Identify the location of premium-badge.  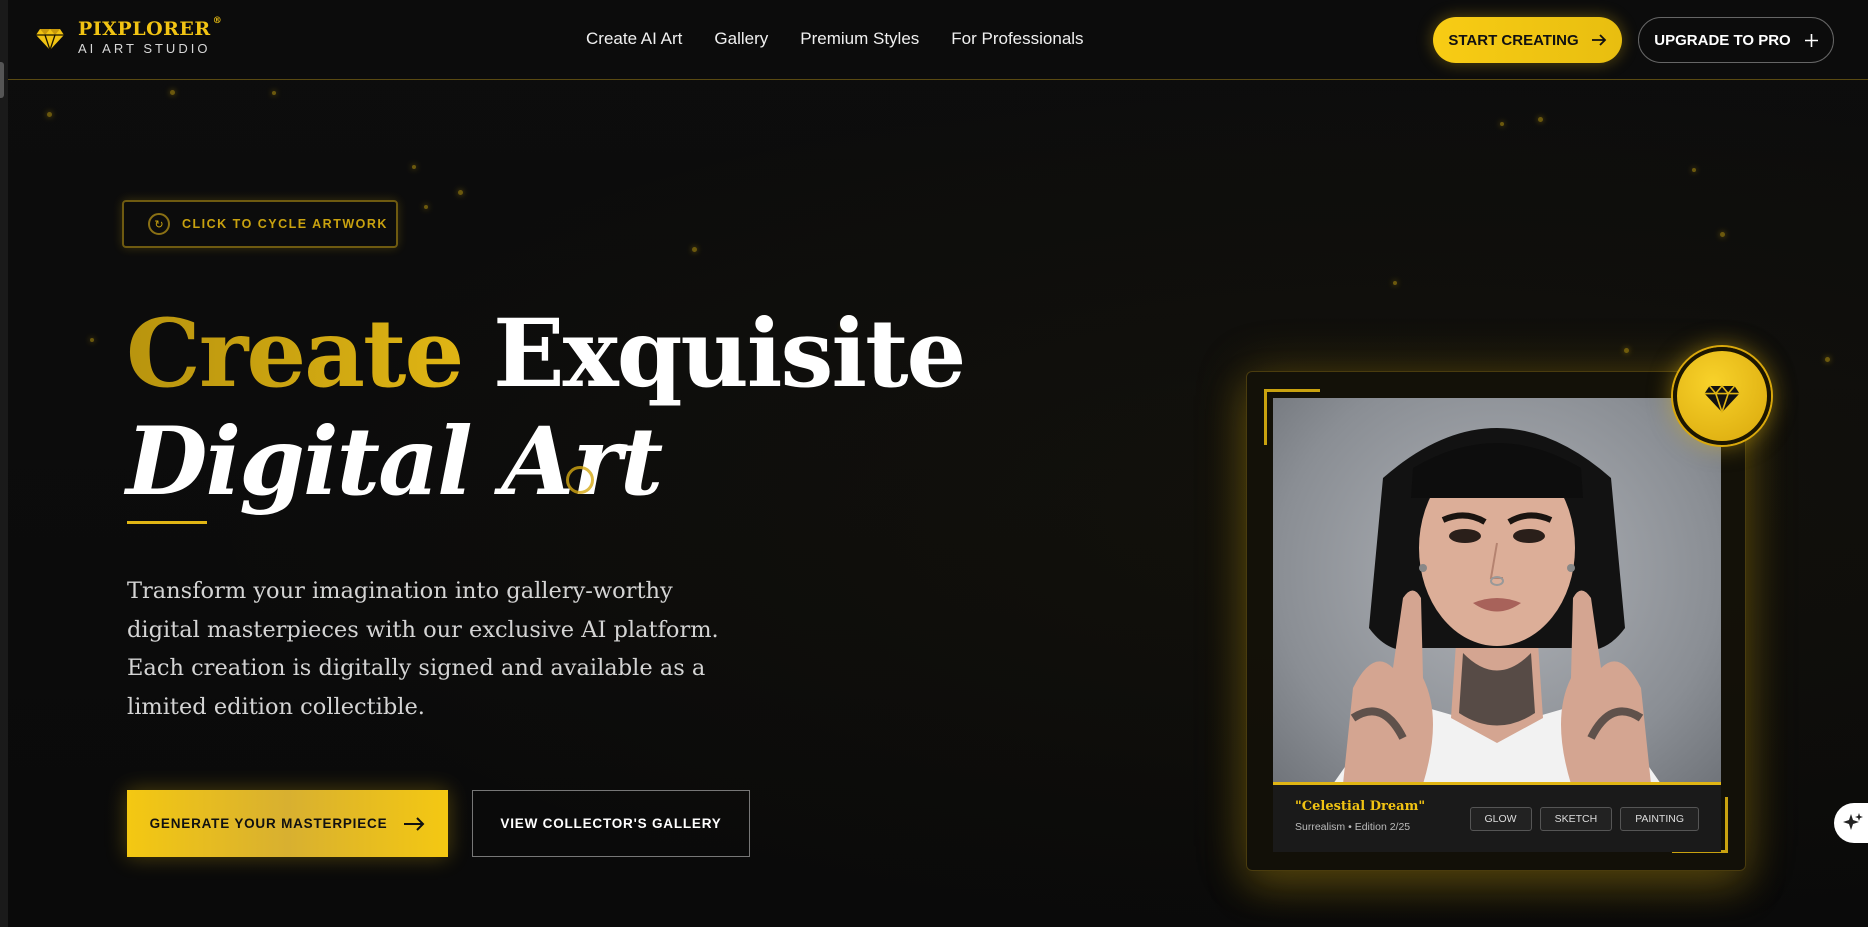
(1722, 396).